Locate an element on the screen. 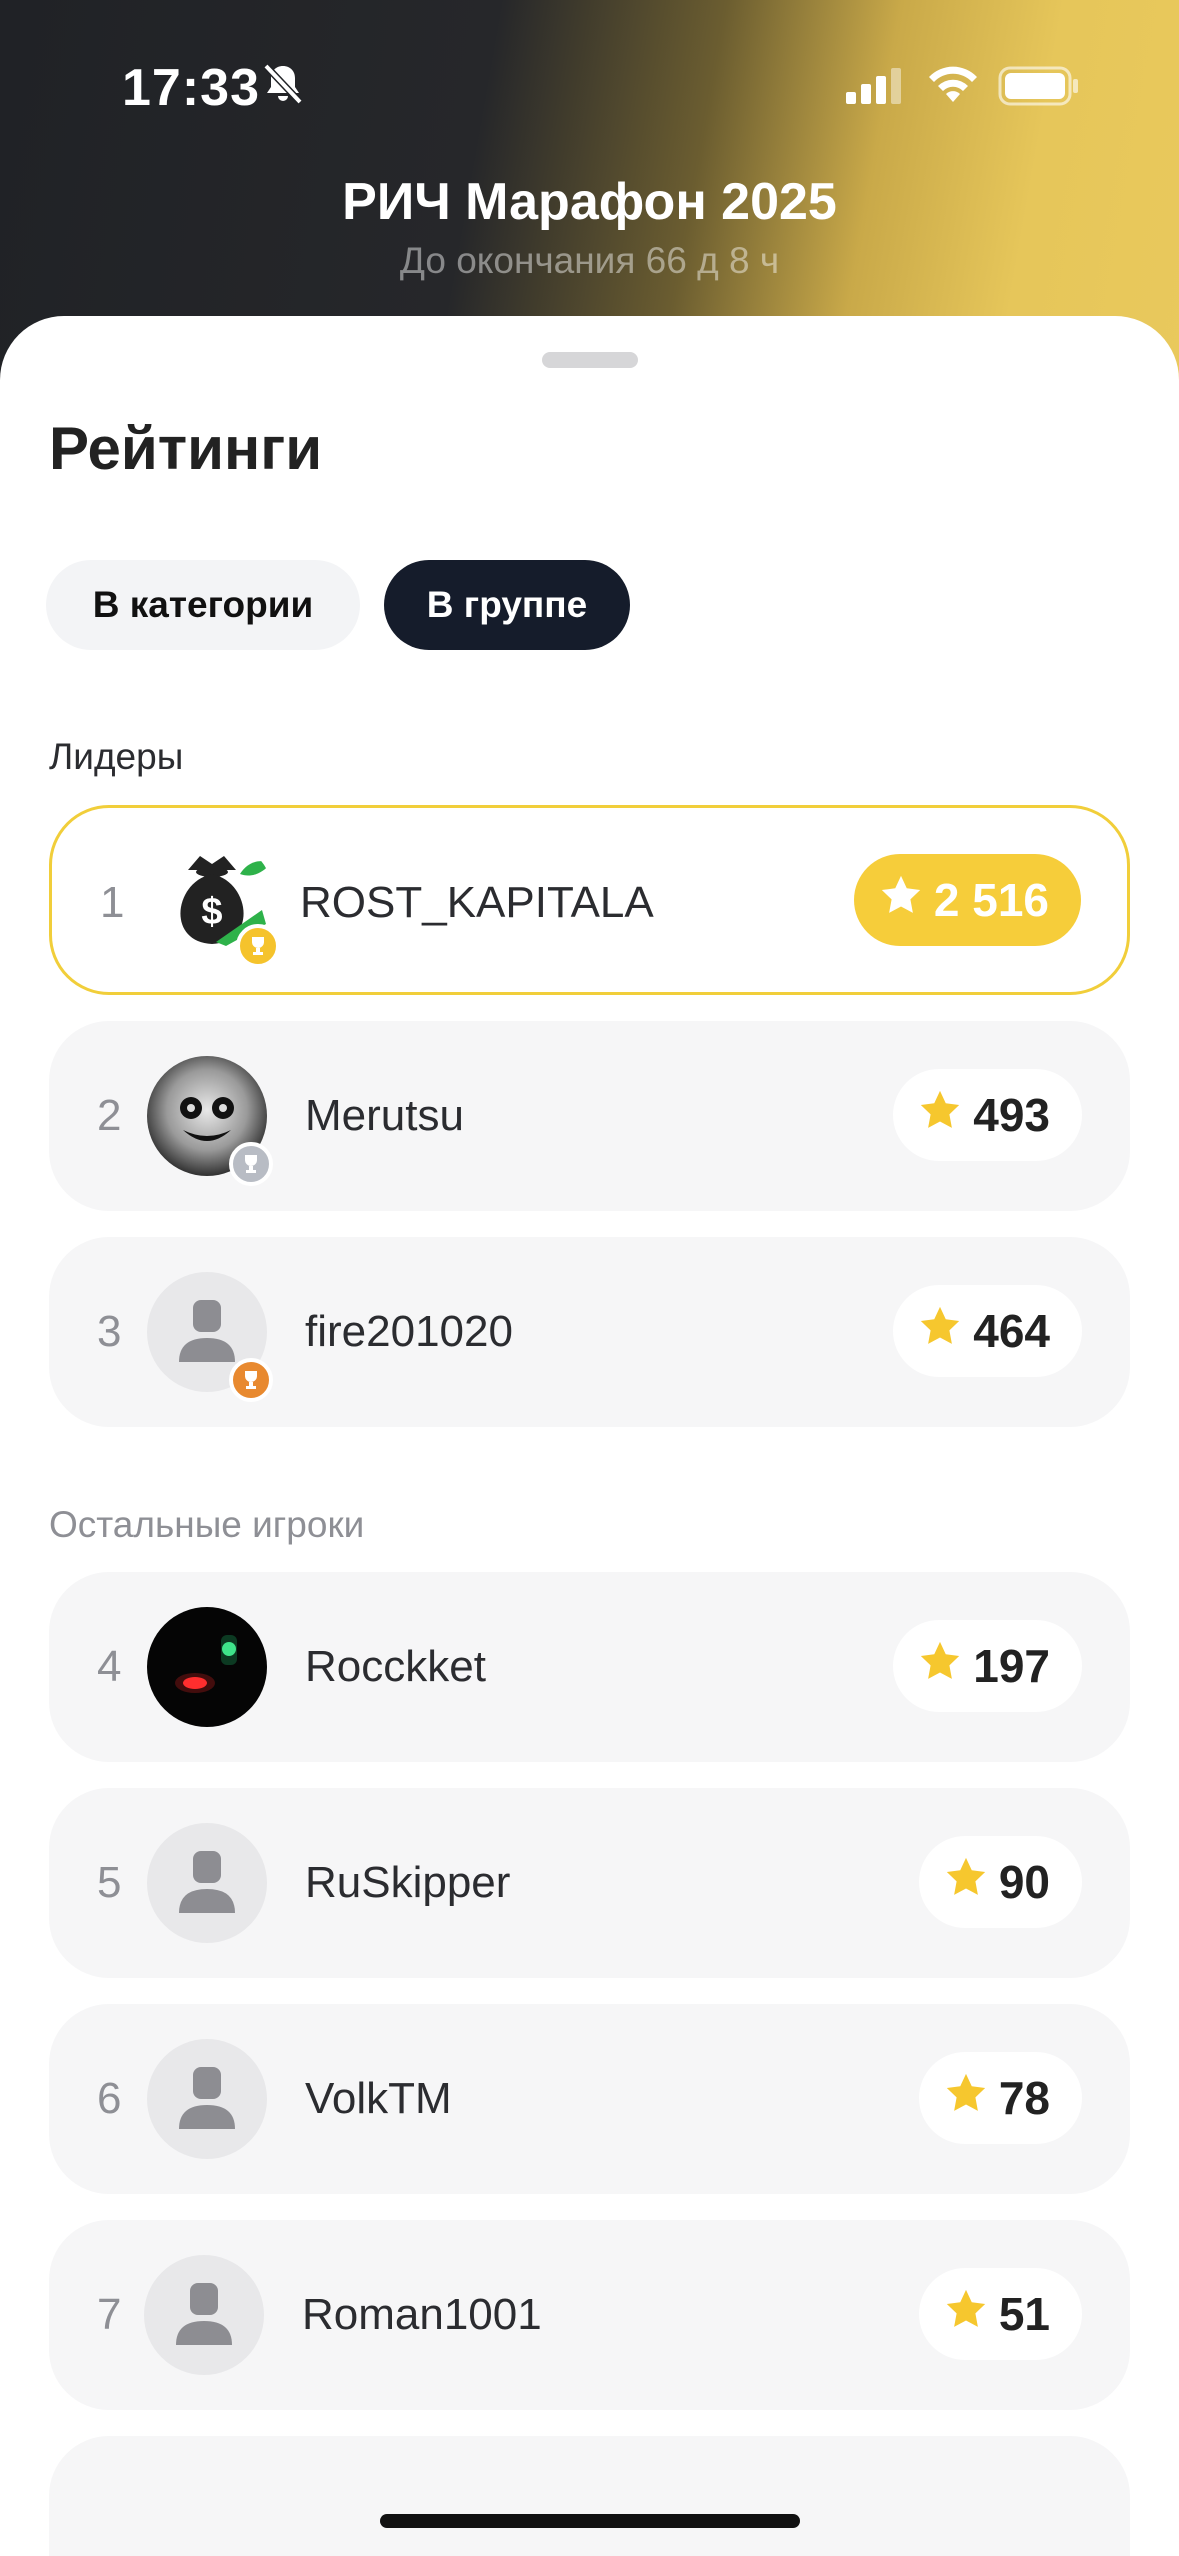  status-bar: 17:33 is located at coordinates (589, 75).